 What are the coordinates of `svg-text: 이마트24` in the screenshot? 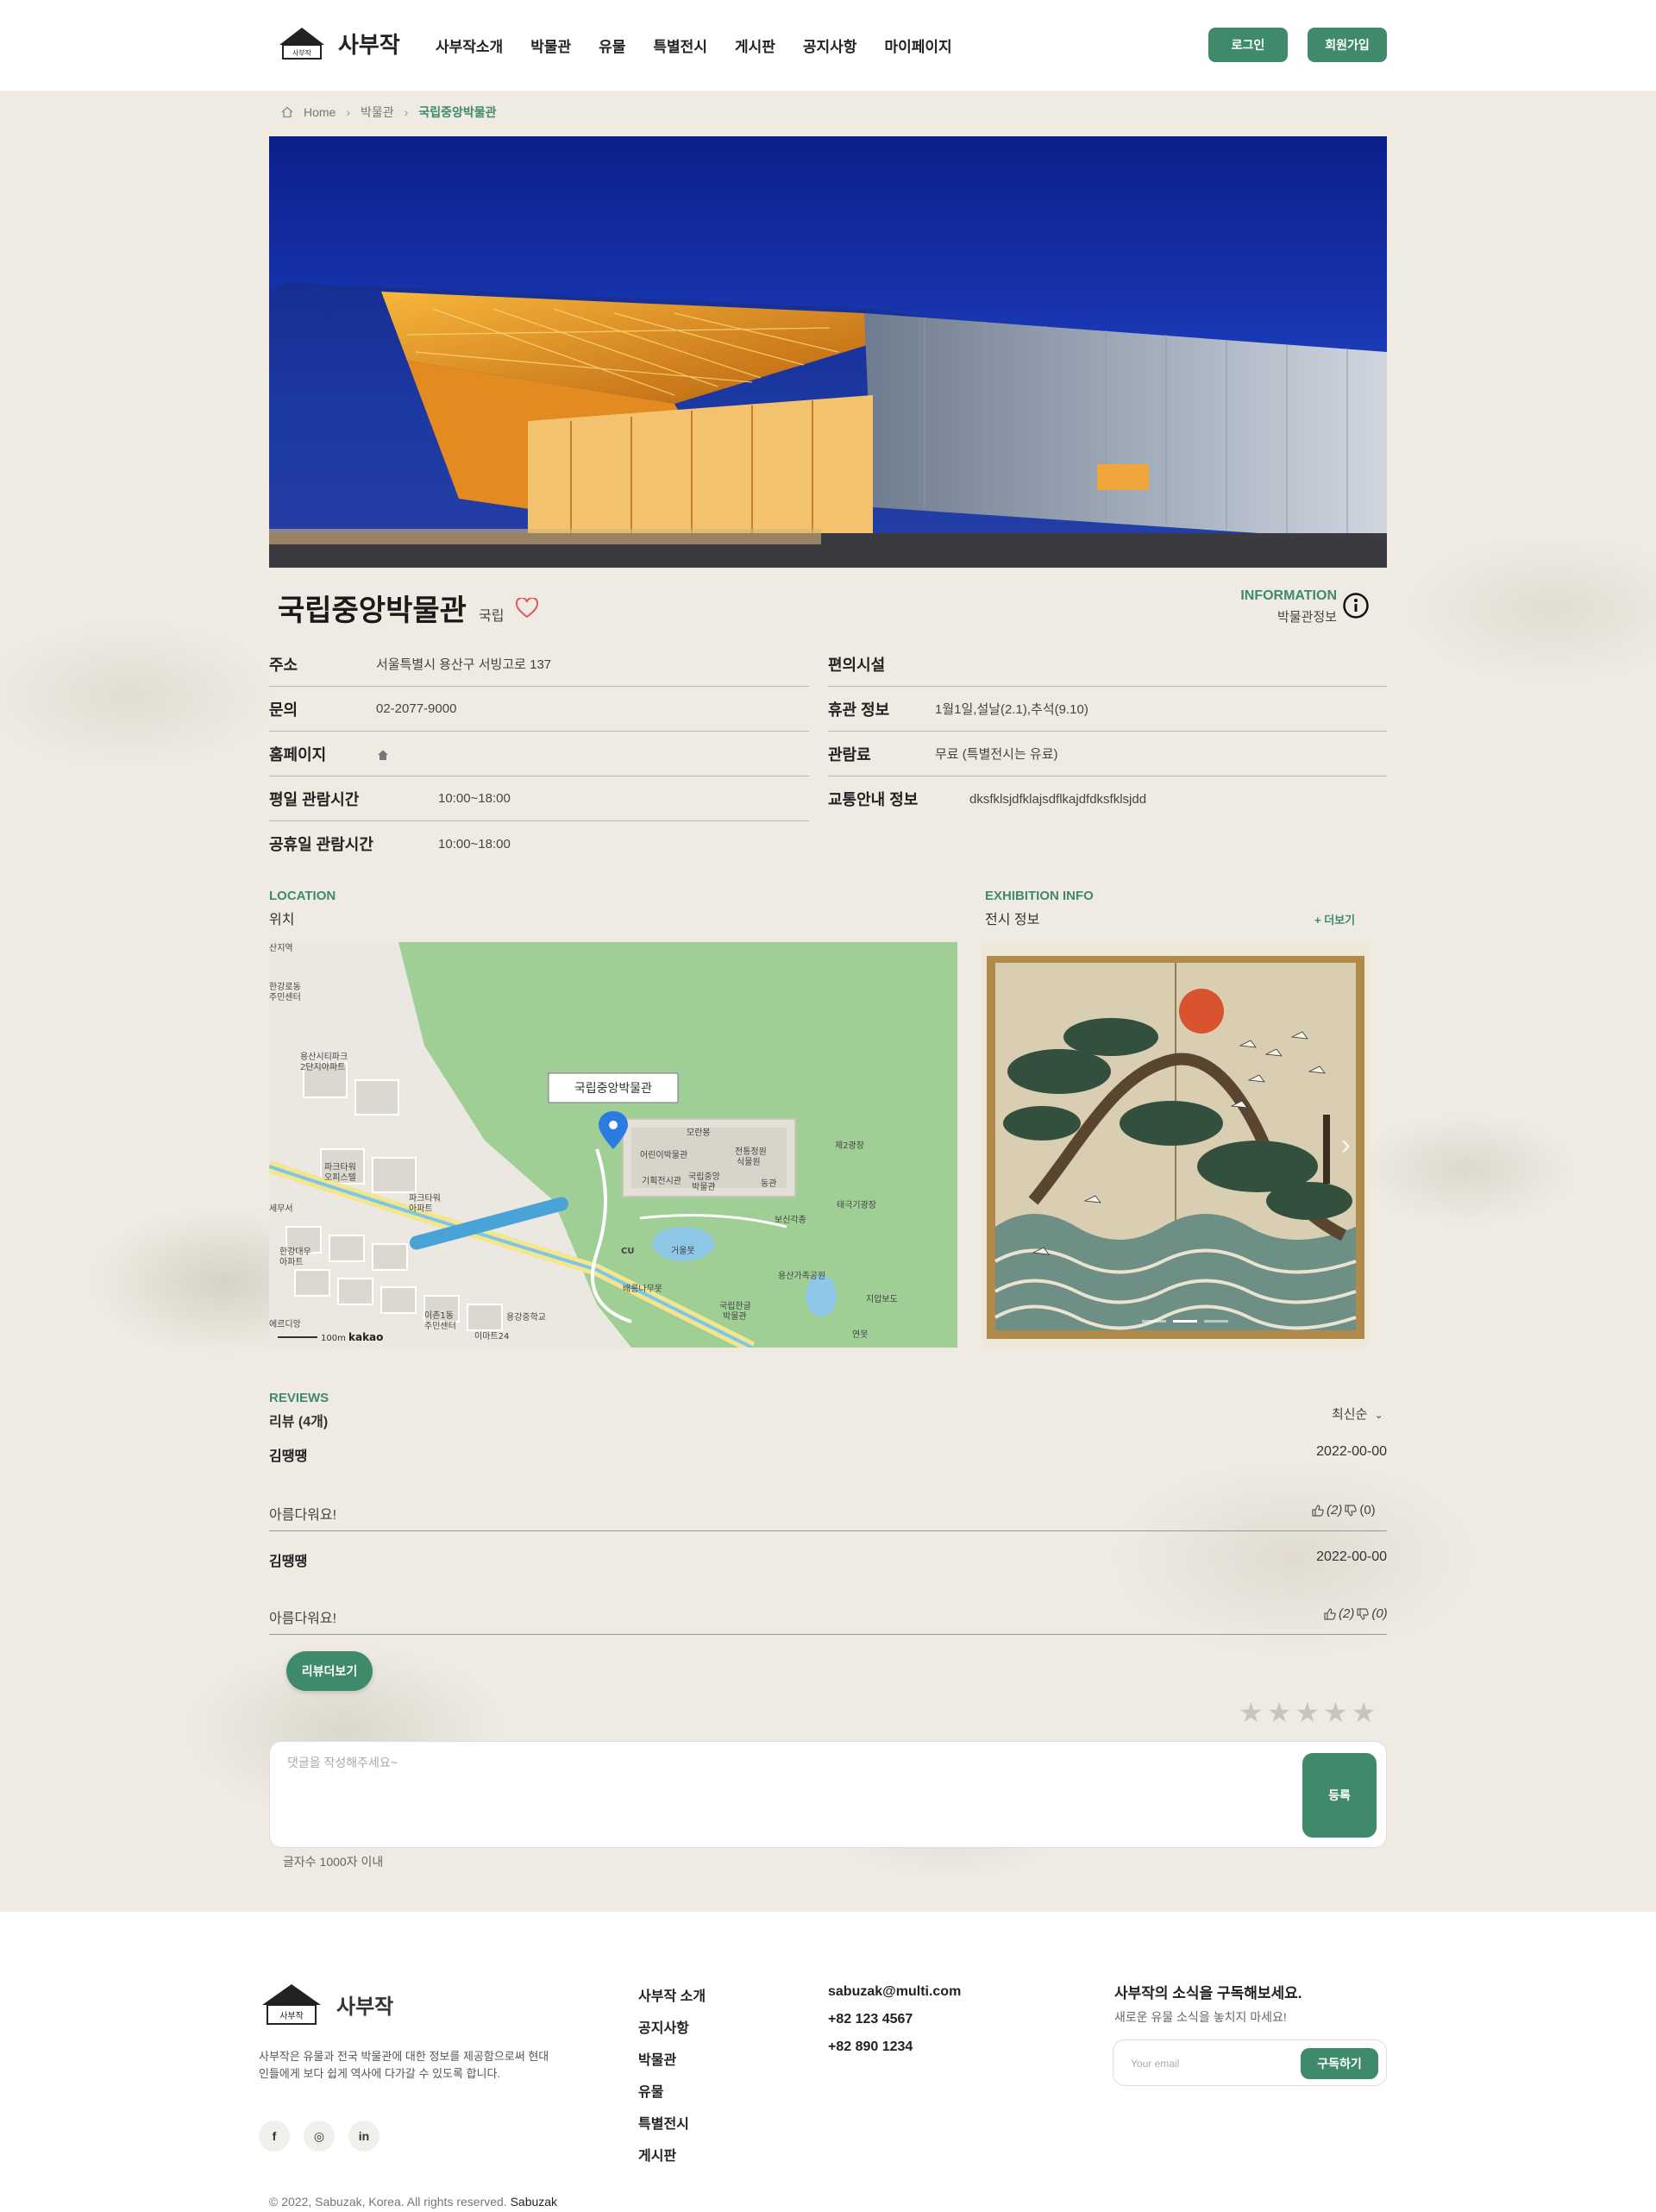 It's located at (492, 1337).